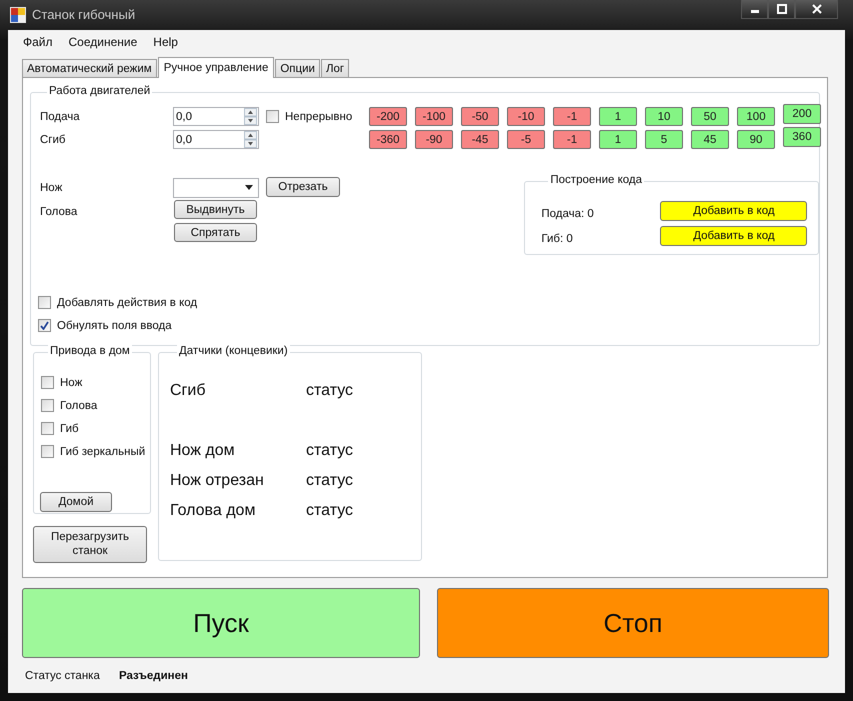  What do you see at coordinates (633, 623) in the screenshot?
I see `stop-button: Стоп` at bounding box center [633, 623].